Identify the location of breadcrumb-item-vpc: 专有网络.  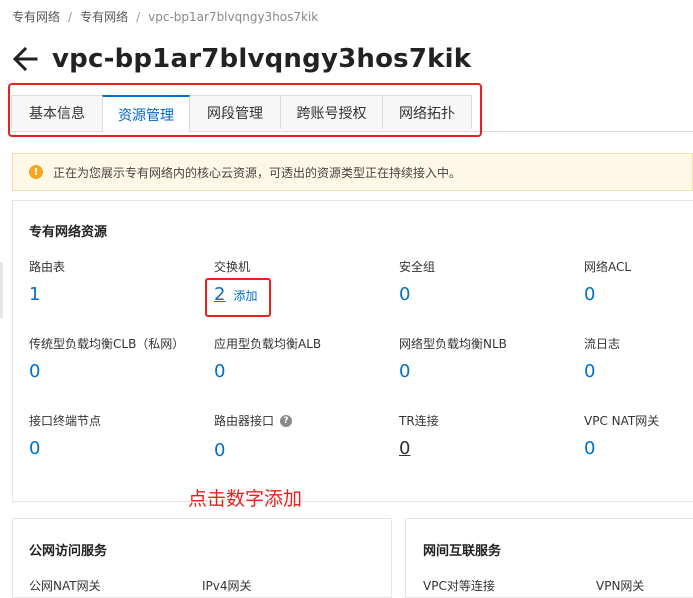
(36, 16).